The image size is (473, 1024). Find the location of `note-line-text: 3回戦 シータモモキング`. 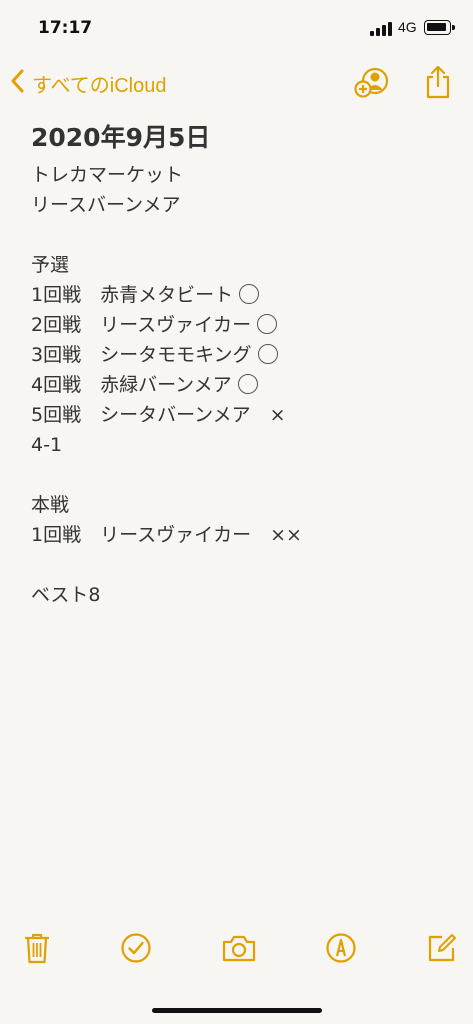

note-line-text: 3回戦 シータモモキング is located at coordinates (141, 355).